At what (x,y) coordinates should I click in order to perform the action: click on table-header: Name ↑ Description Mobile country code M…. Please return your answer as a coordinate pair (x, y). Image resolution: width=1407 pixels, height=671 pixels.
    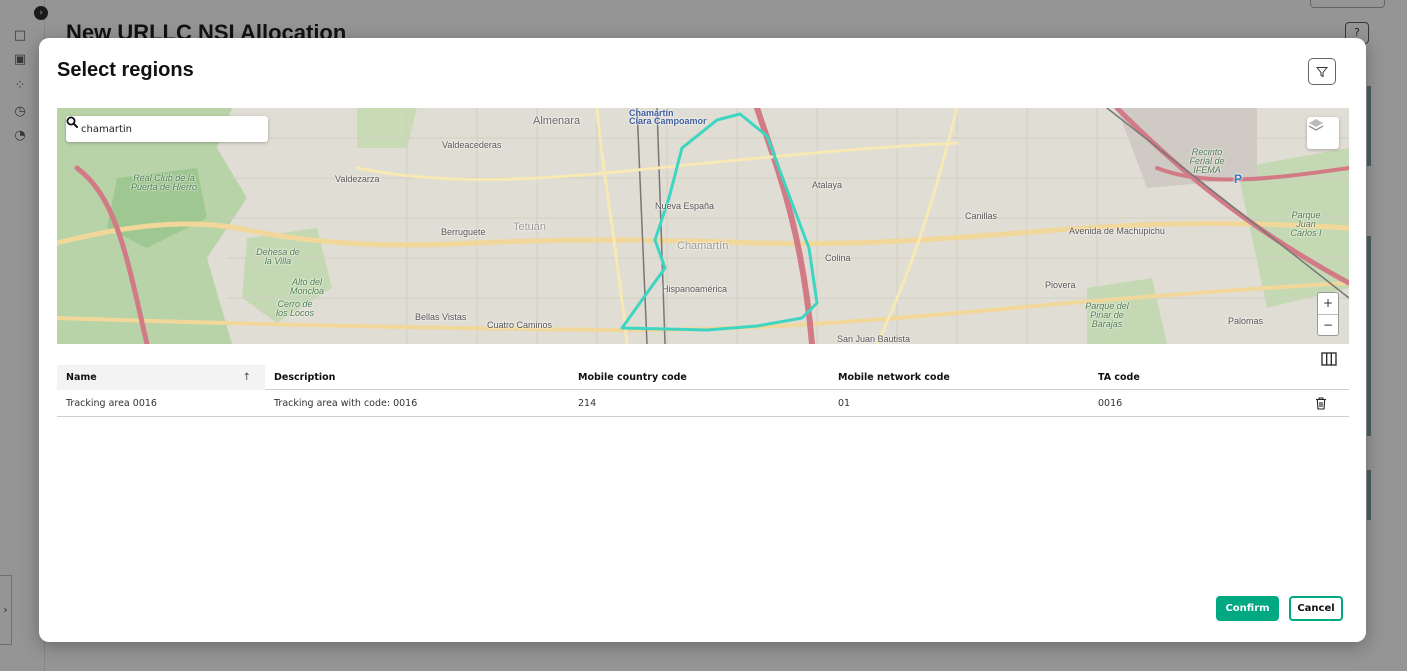
    Looking at the image, I should click on (703, 377).